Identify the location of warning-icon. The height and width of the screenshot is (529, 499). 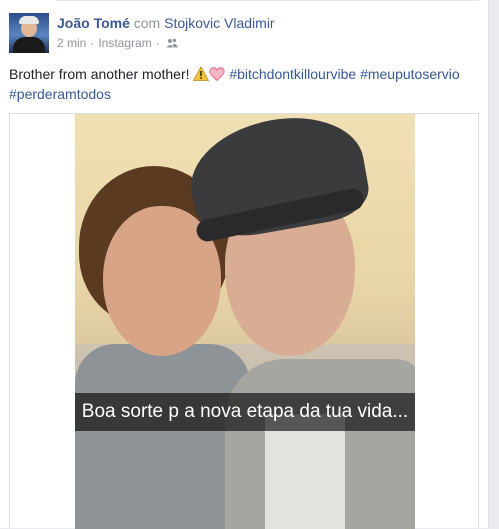
(201, 73).